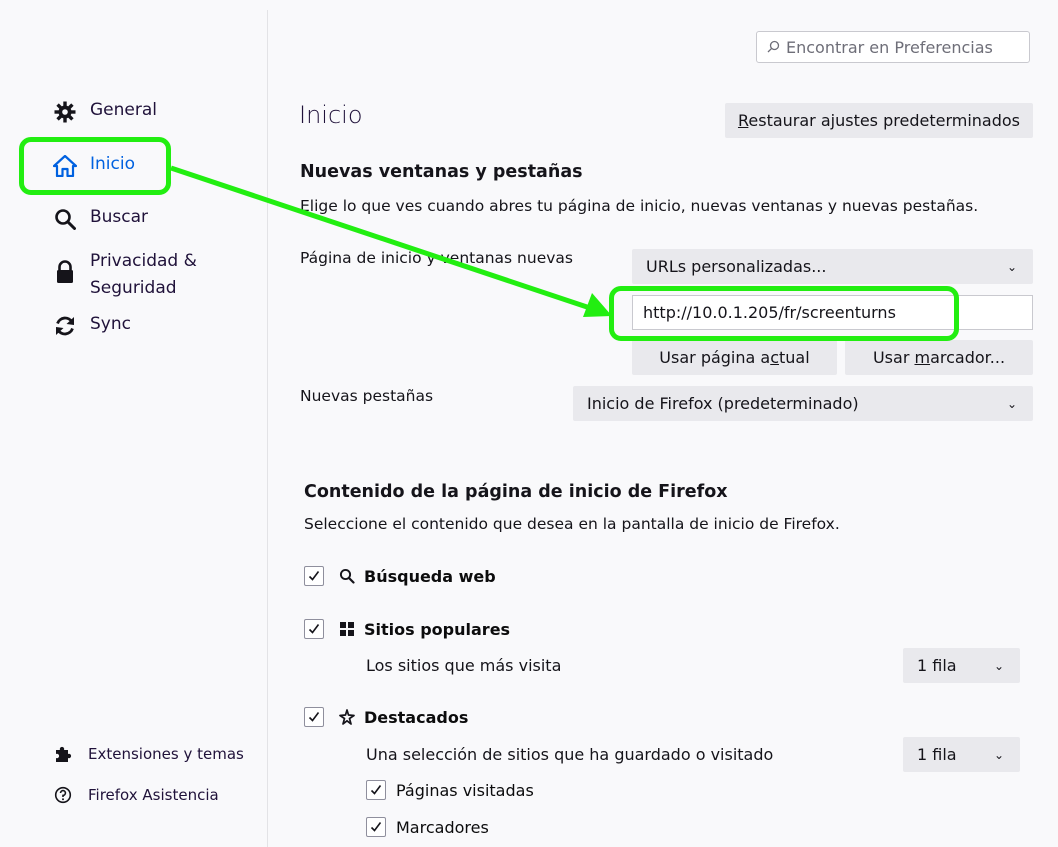 The image size is (1058, 847). What do you see at coordinates (65, 326) in the screenshot?
I see `sync-icon` at bounding box center [65, 326].